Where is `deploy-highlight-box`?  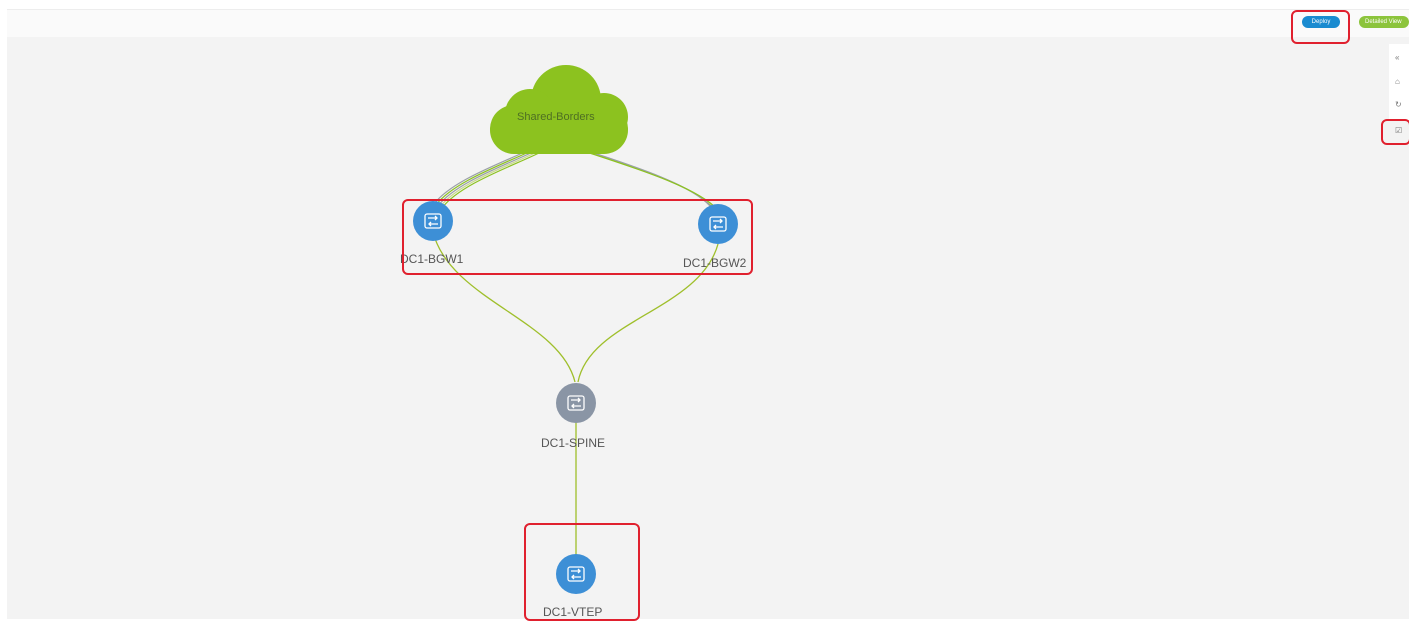
deploy-highlight-box is located at coordinates (1320, 27).